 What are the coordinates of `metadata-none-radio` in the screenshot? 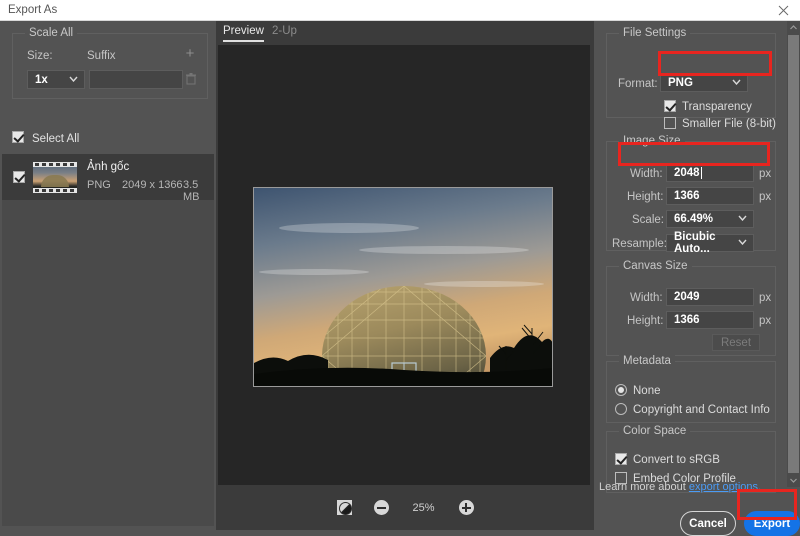 It's located at (621, 390).